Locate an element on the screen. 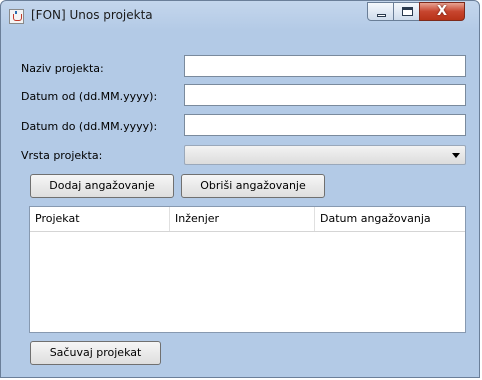 The image size is (482, 380). obrisi-angazovanje-button: Obriši angažovanje is located at coordinates (253, 186).